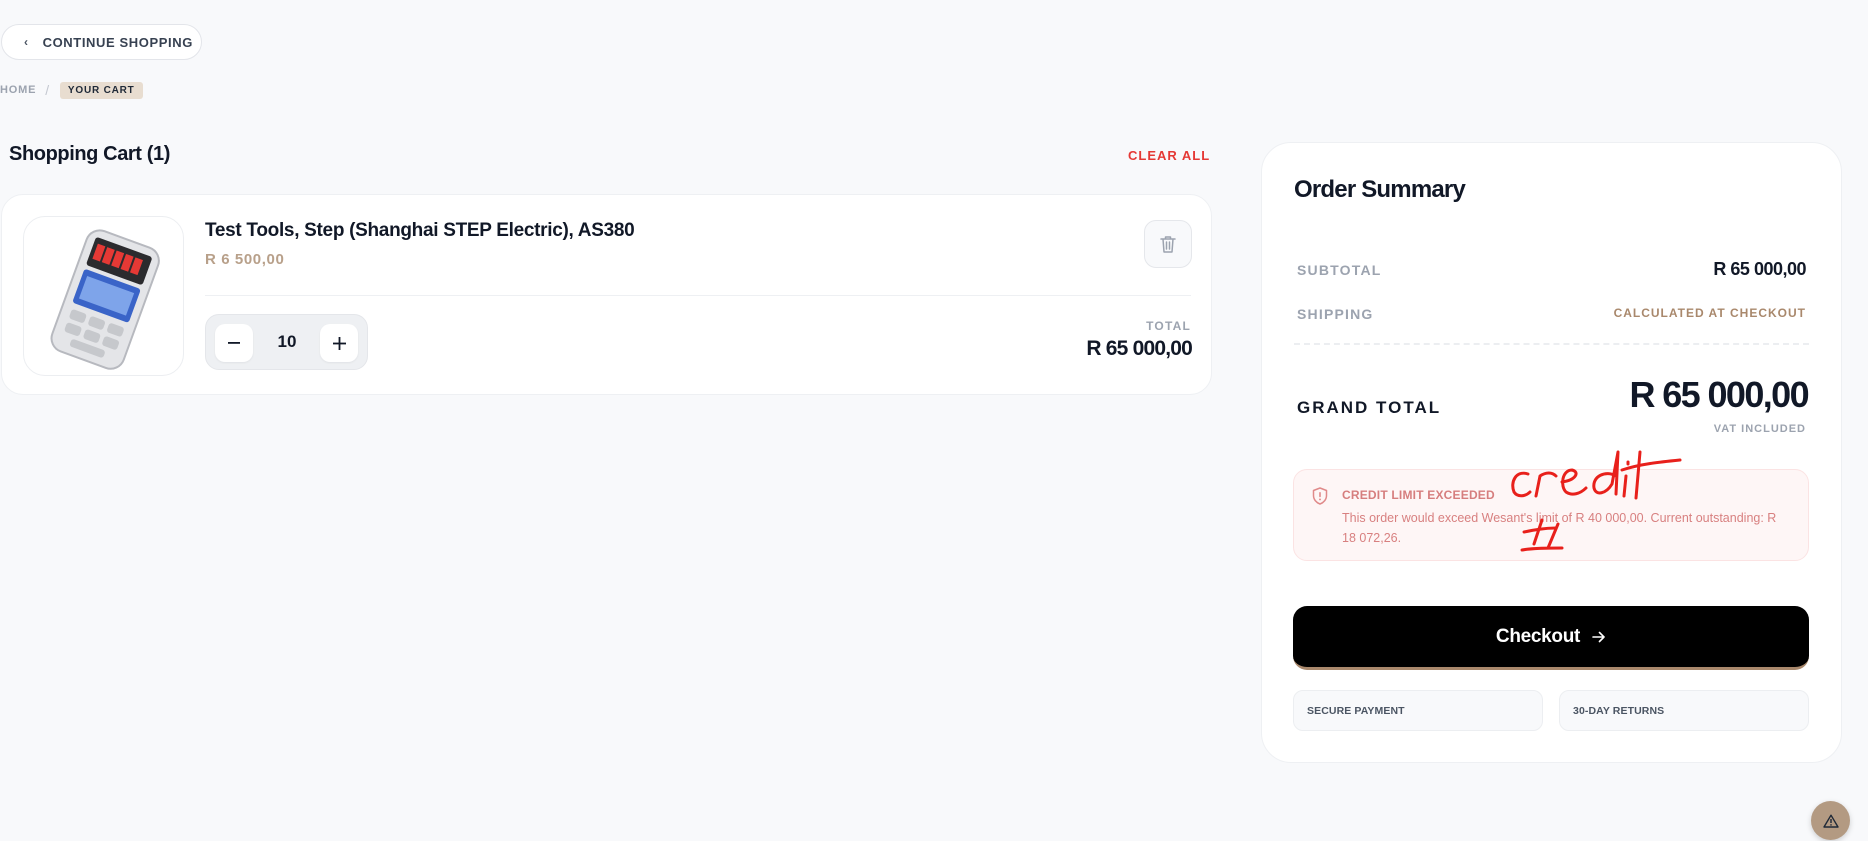 Image resolution: width=1868 pixels, height=841 pixels. What do you see at coordinates (105, 299) in the screenshot?
I see `handheld-controller-image` at bounding box center [105, 299].